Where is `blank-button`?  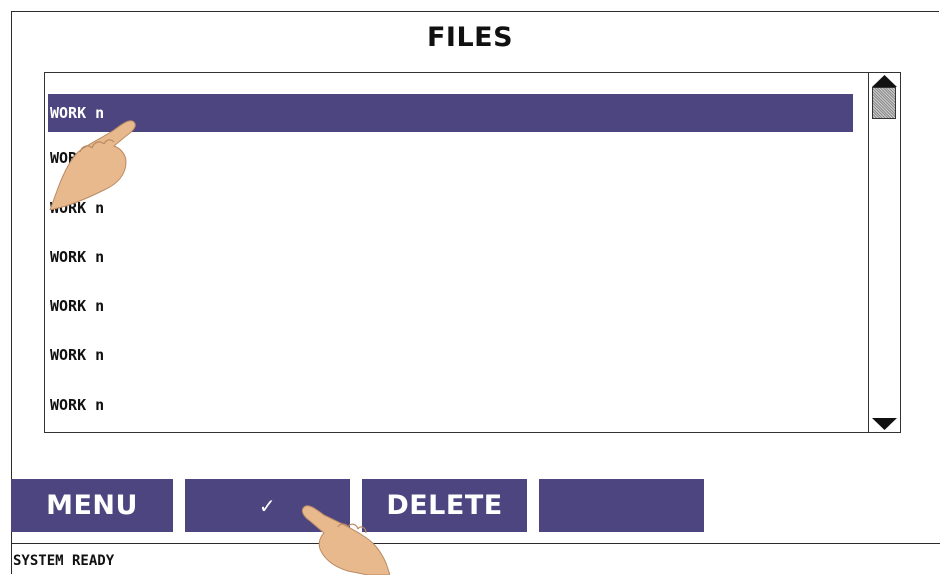 blank-button is located at coordinates (621, 505).